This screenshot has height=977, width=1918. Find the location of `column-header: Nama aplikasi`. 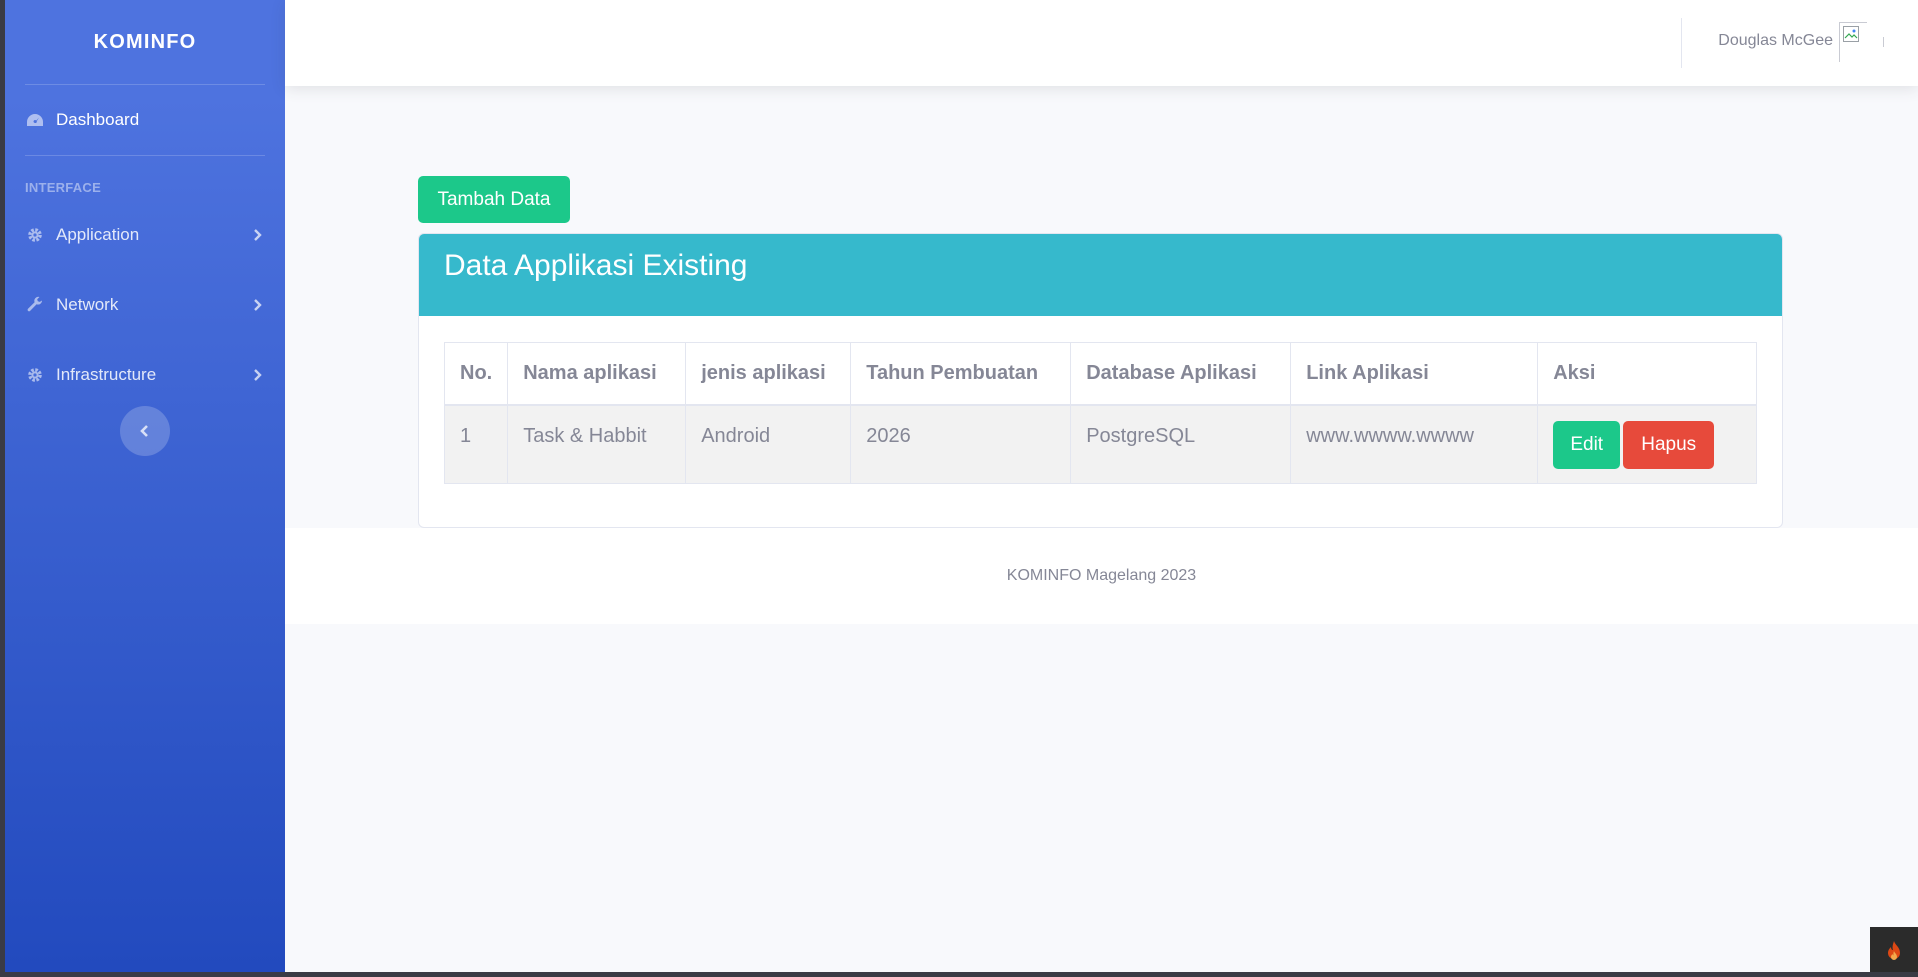

column-header: Nama aplikasi is located at coordinates (597, 374).